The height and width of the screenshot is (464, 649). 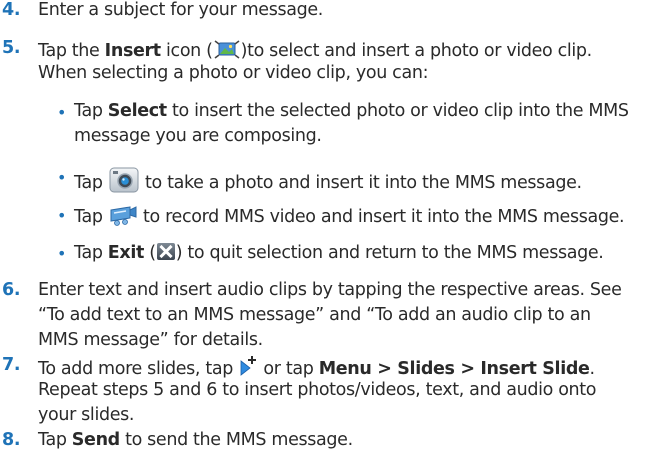 What do you see at coordinates (150, 340) in the screenshot?
I see `step-text-line: MMS message” for details.` at bounding box center [150, 340].